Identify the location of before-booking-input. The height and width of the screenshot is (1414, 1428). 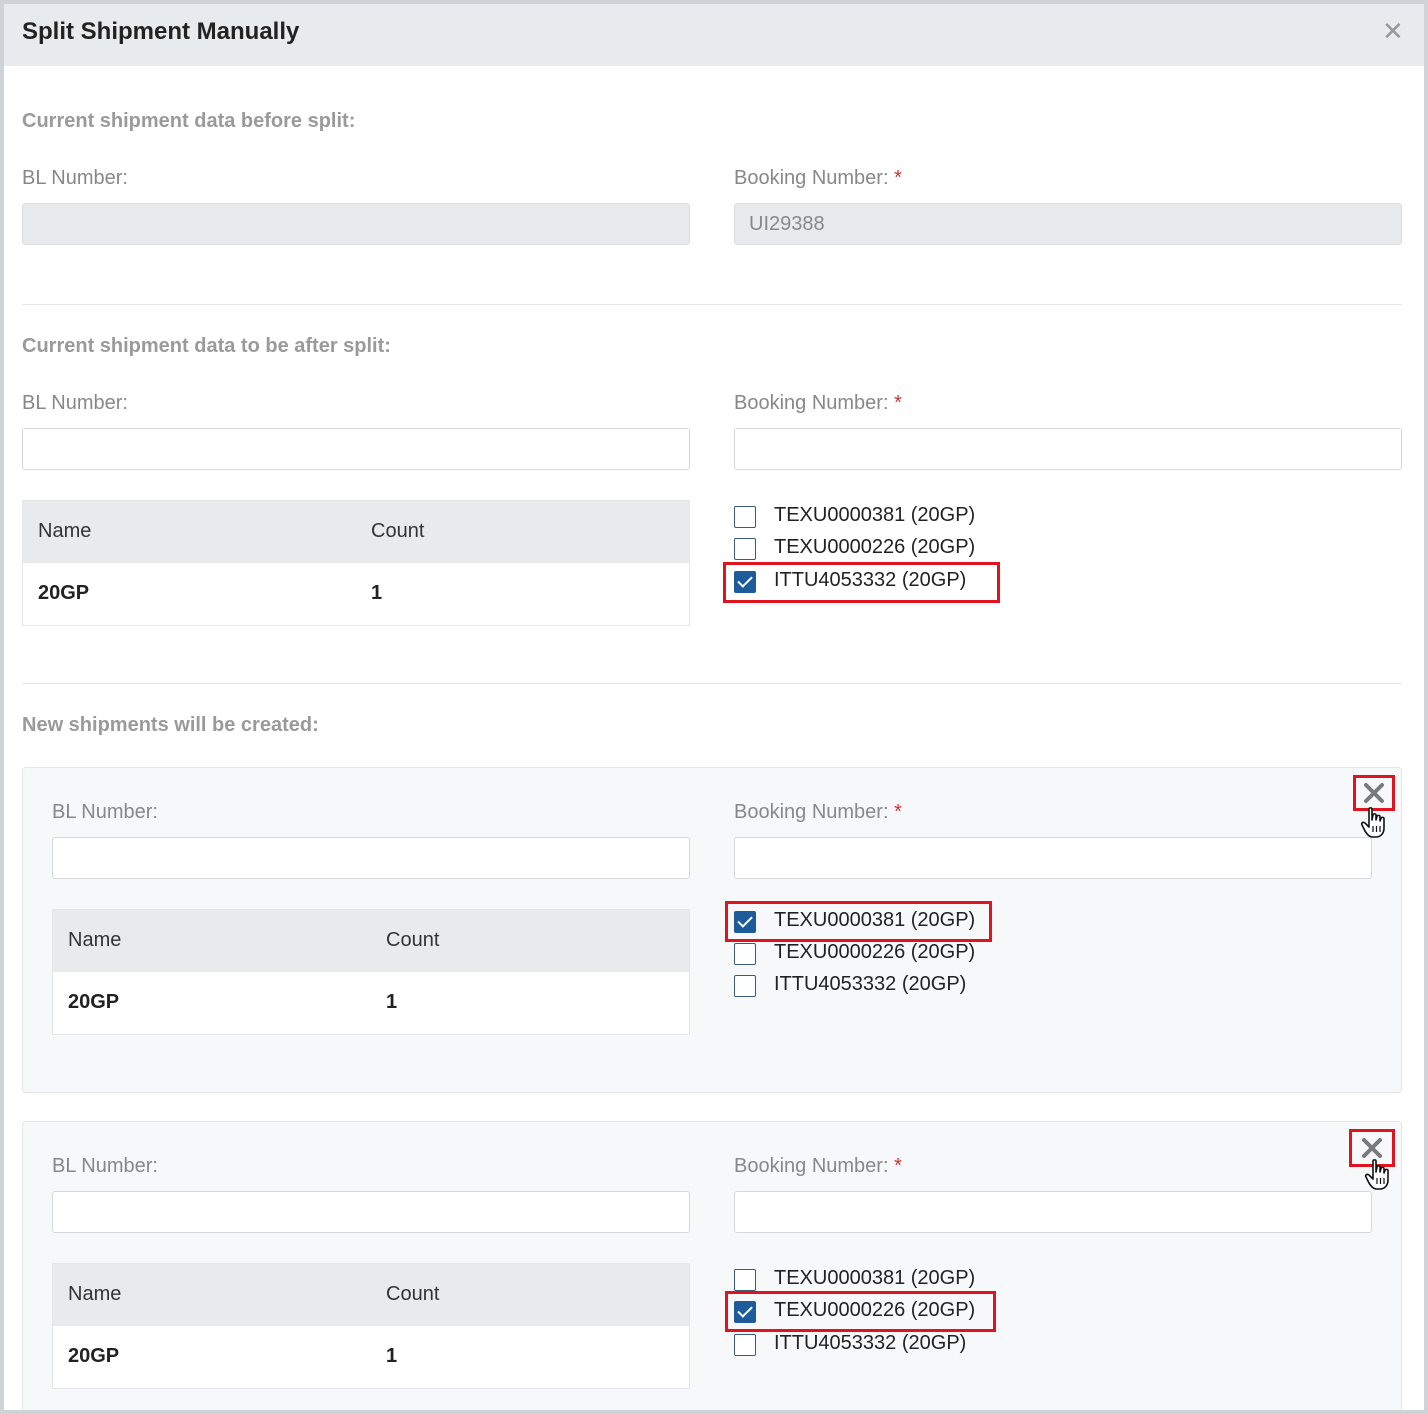
(1068, 224).